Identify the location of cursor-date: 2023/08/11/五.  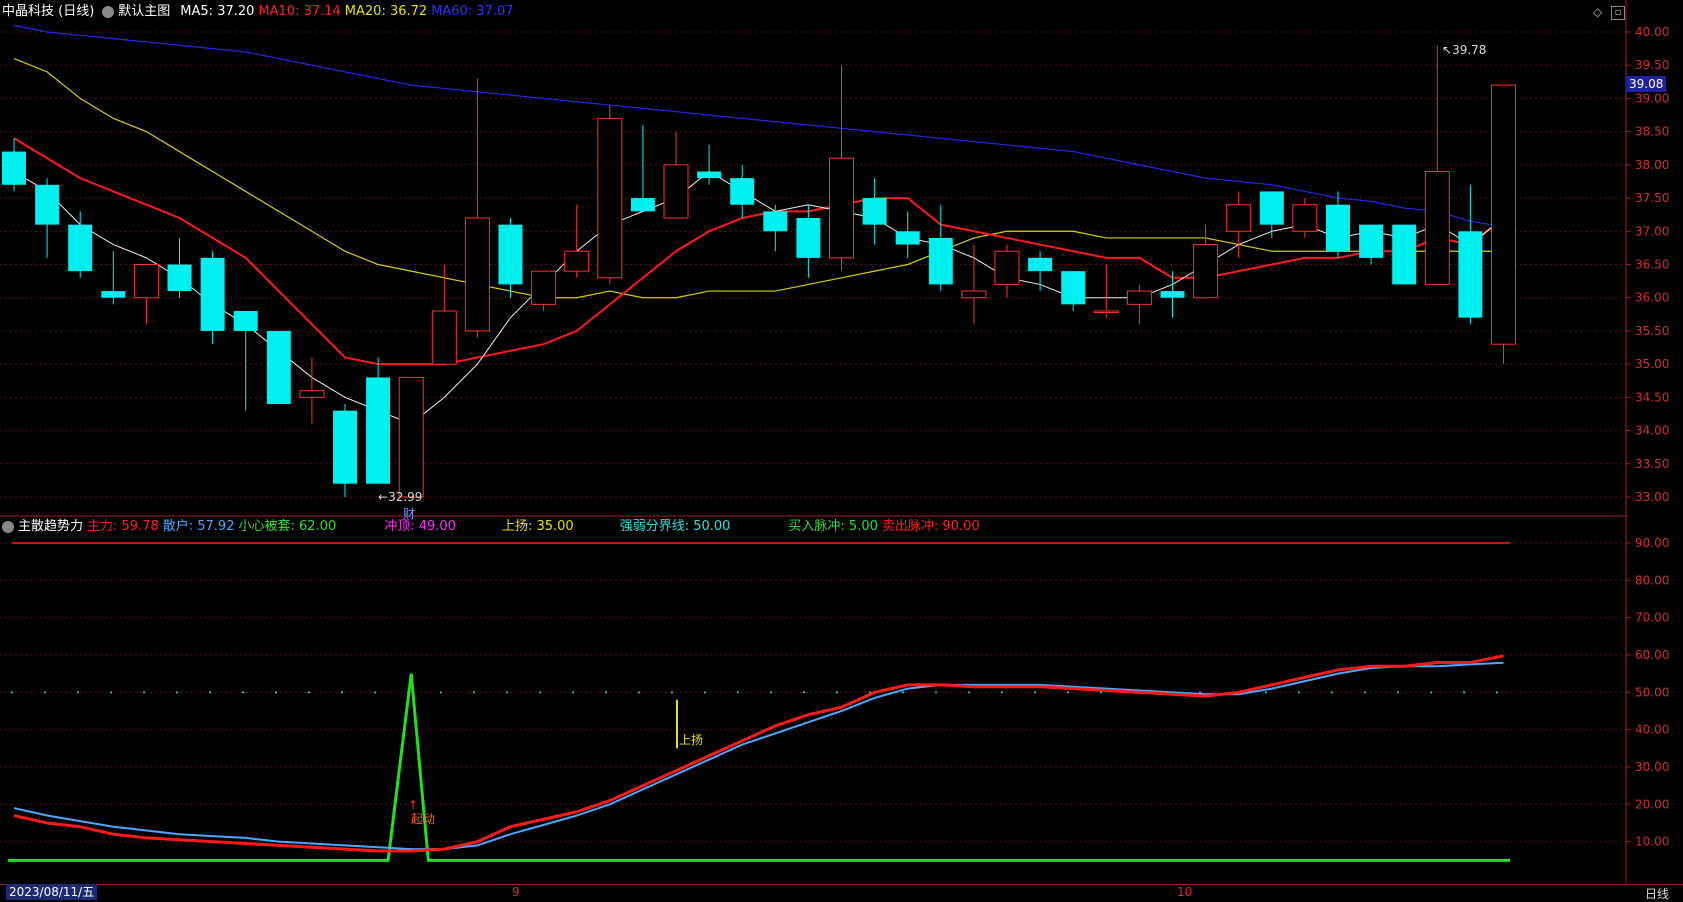
(52, 892).